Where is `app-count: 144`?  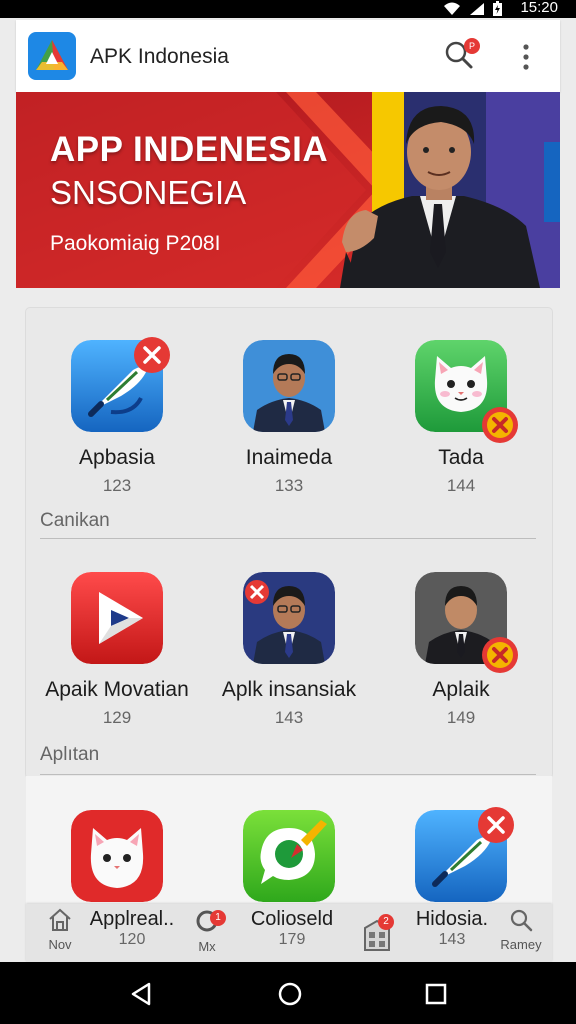
app-count: 144 is located at coordinates (461, 485).